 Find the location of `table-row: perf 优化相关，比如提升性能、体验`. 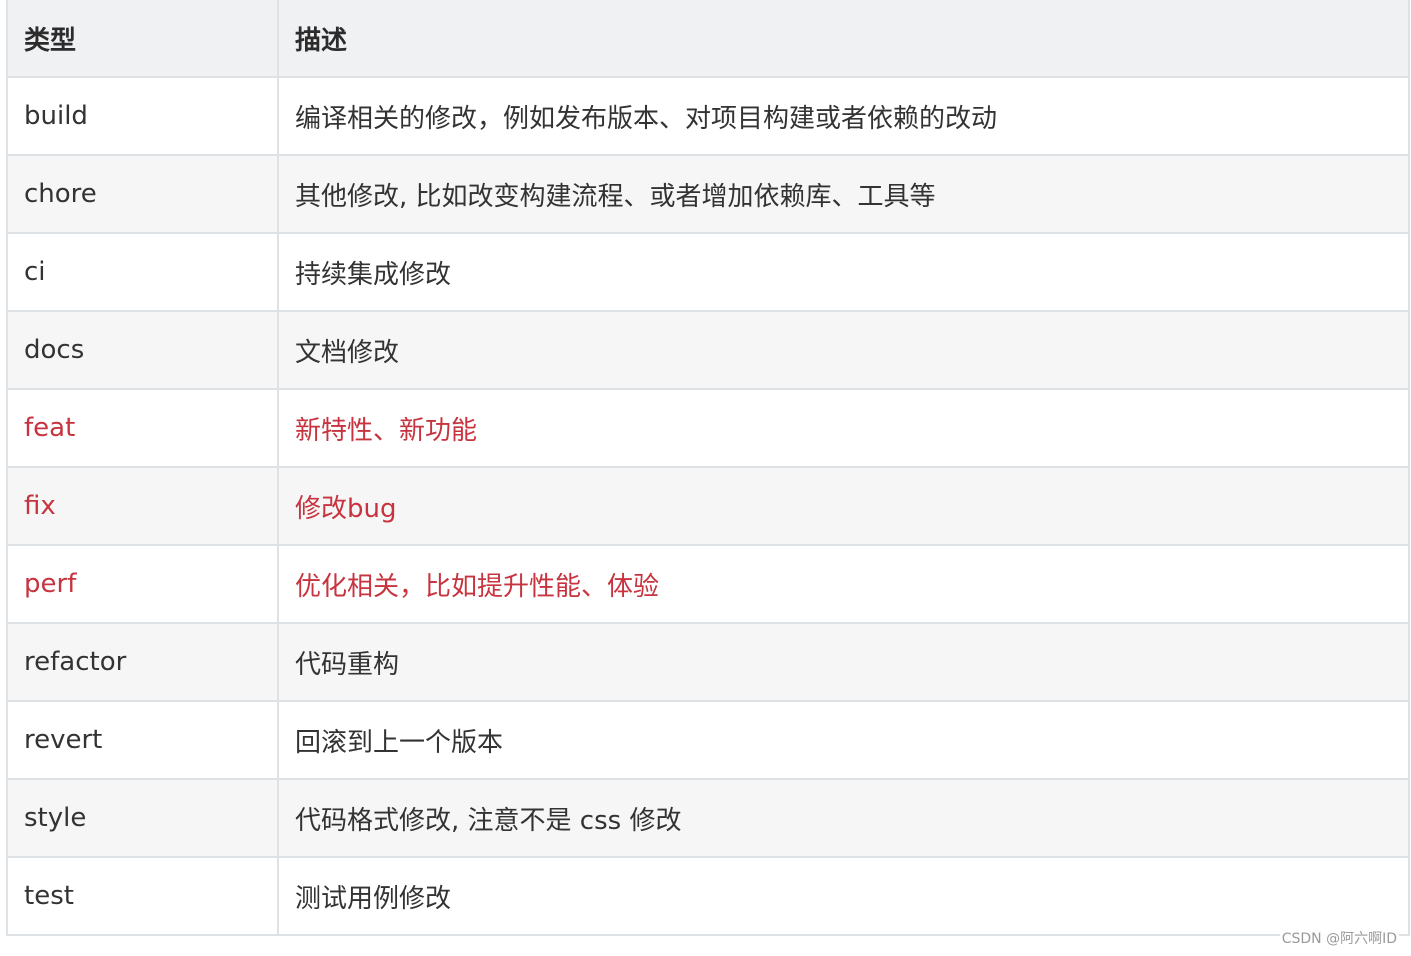

table-row: perf 优化相关，比如提升性能、体验 is located at coordinates (708, 584).